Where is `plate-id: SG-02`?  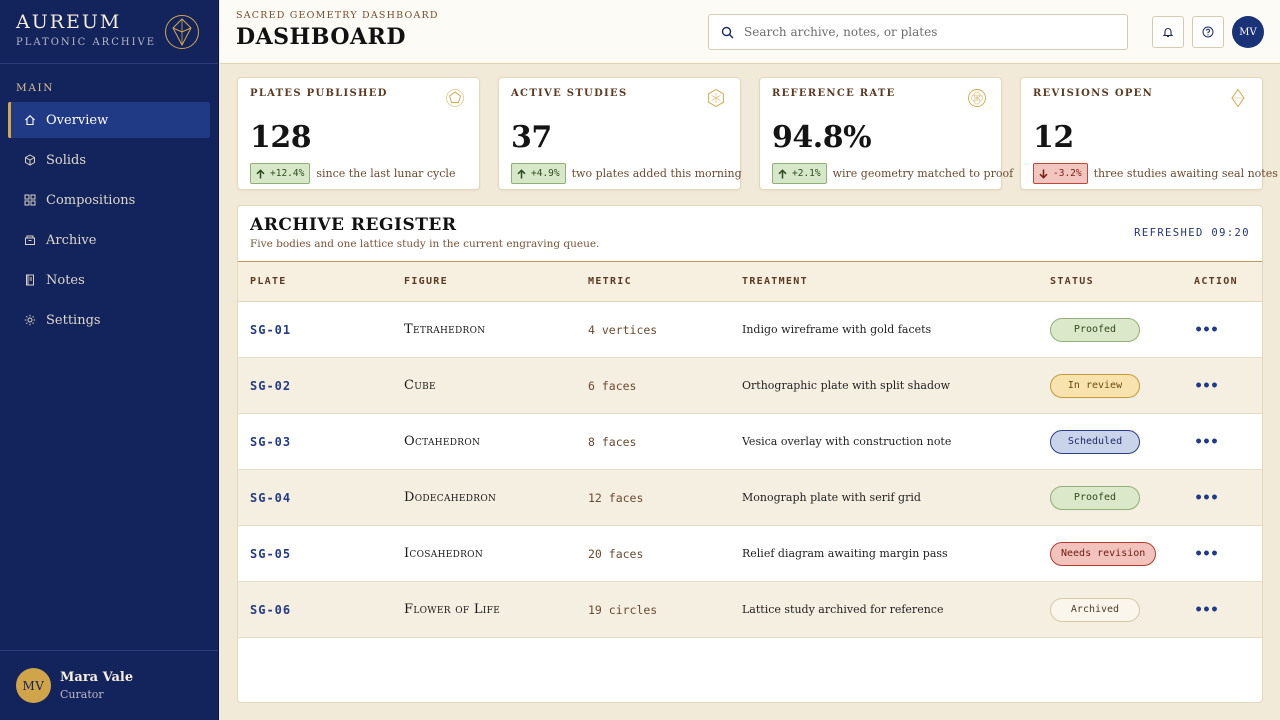
plate-id: SG-02 is located at coordinates (270, 385).